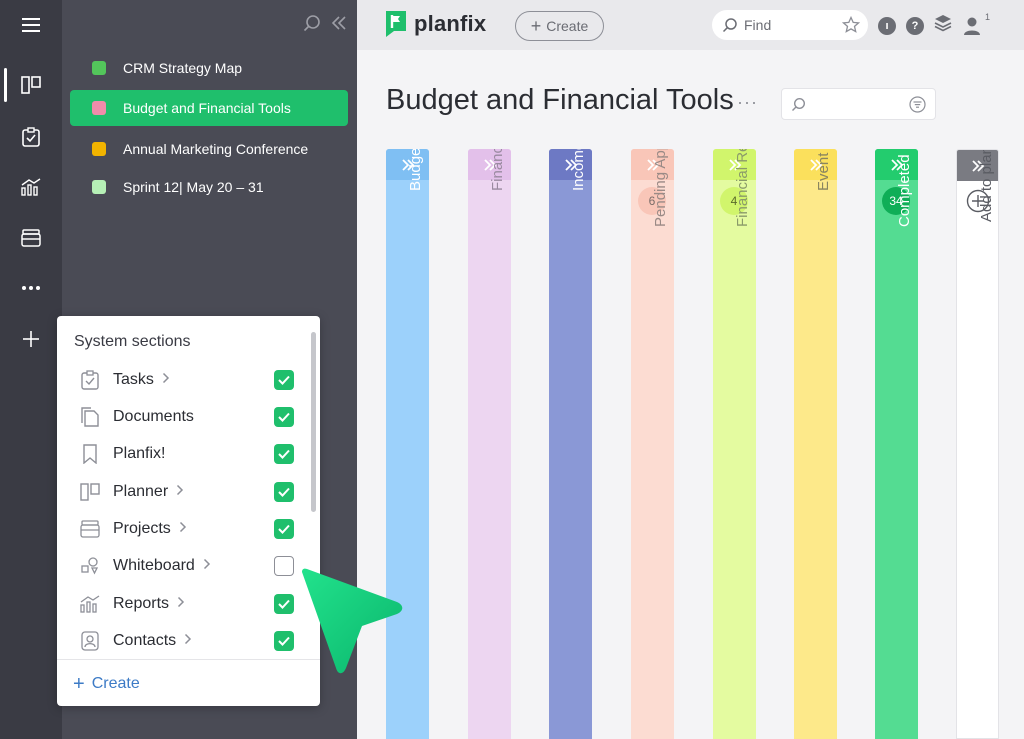 This screenshot has width=1024, height=739. What do you see at coordinates (153, 416) in the screenshot?
I see `system-section-label: Documents` at bounding box center [153, 416].